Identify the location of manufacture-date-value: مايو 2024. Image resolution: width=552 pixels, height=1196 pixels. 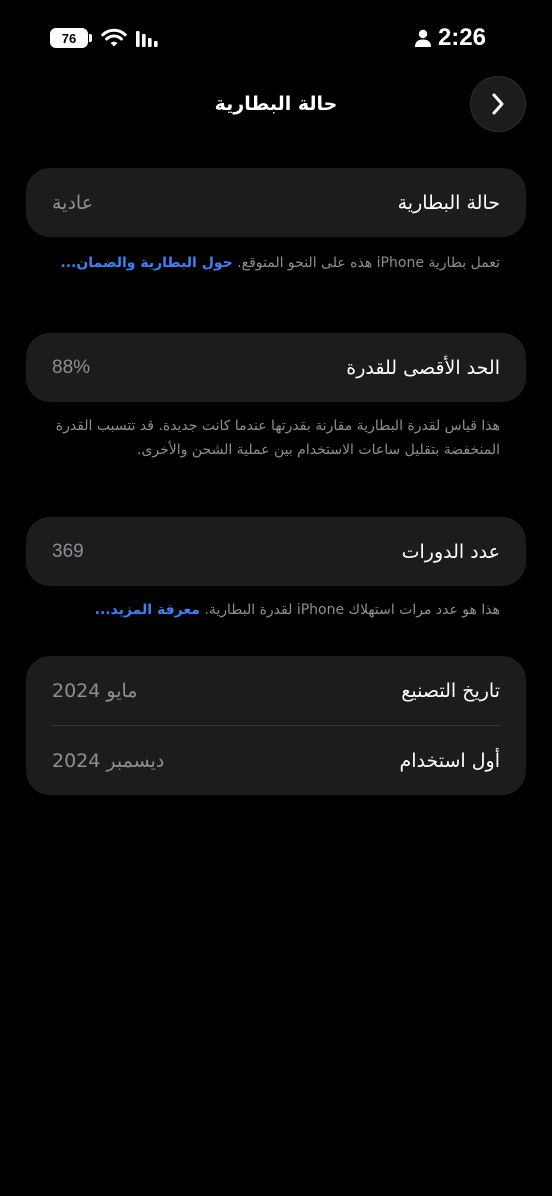
(95, 690).